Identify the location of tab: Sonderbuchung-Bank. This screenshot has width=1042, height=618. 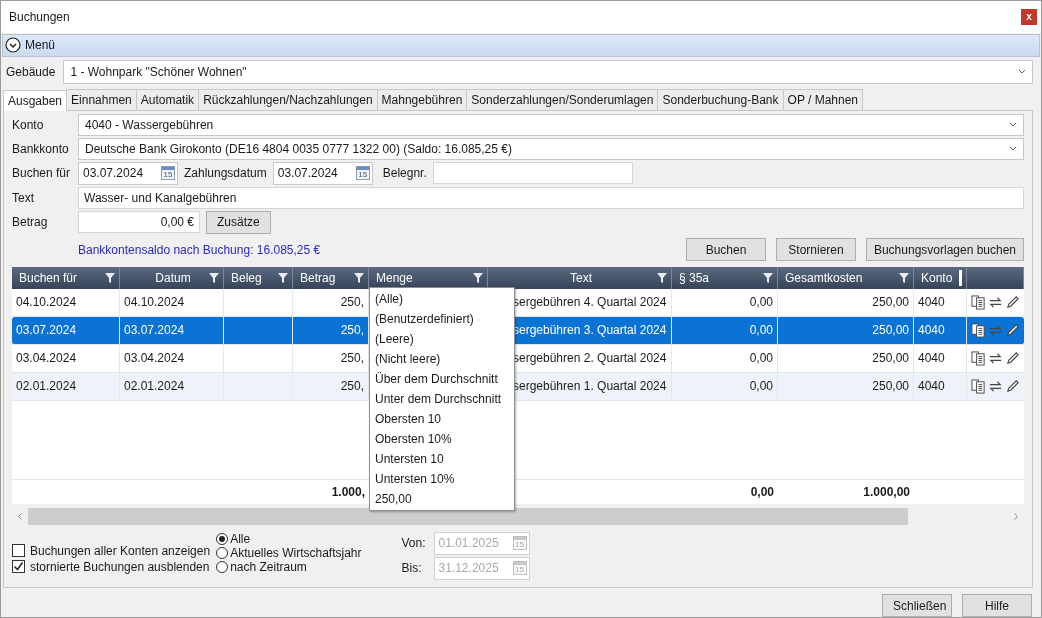
(720, 99).